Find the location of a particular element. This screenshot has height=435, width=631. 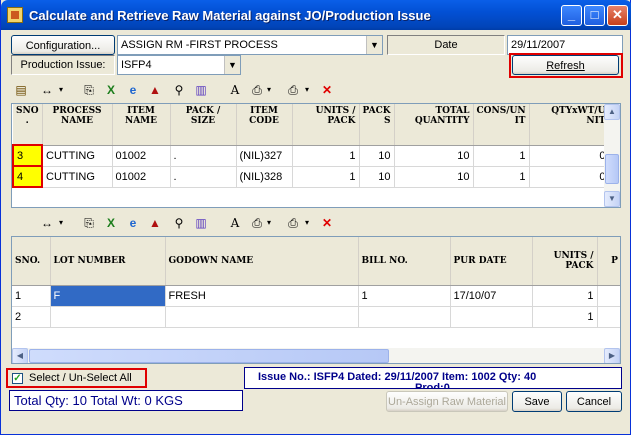

grid2-cell-pur-date: 17/10/07 is located at coordinates (491, 296).